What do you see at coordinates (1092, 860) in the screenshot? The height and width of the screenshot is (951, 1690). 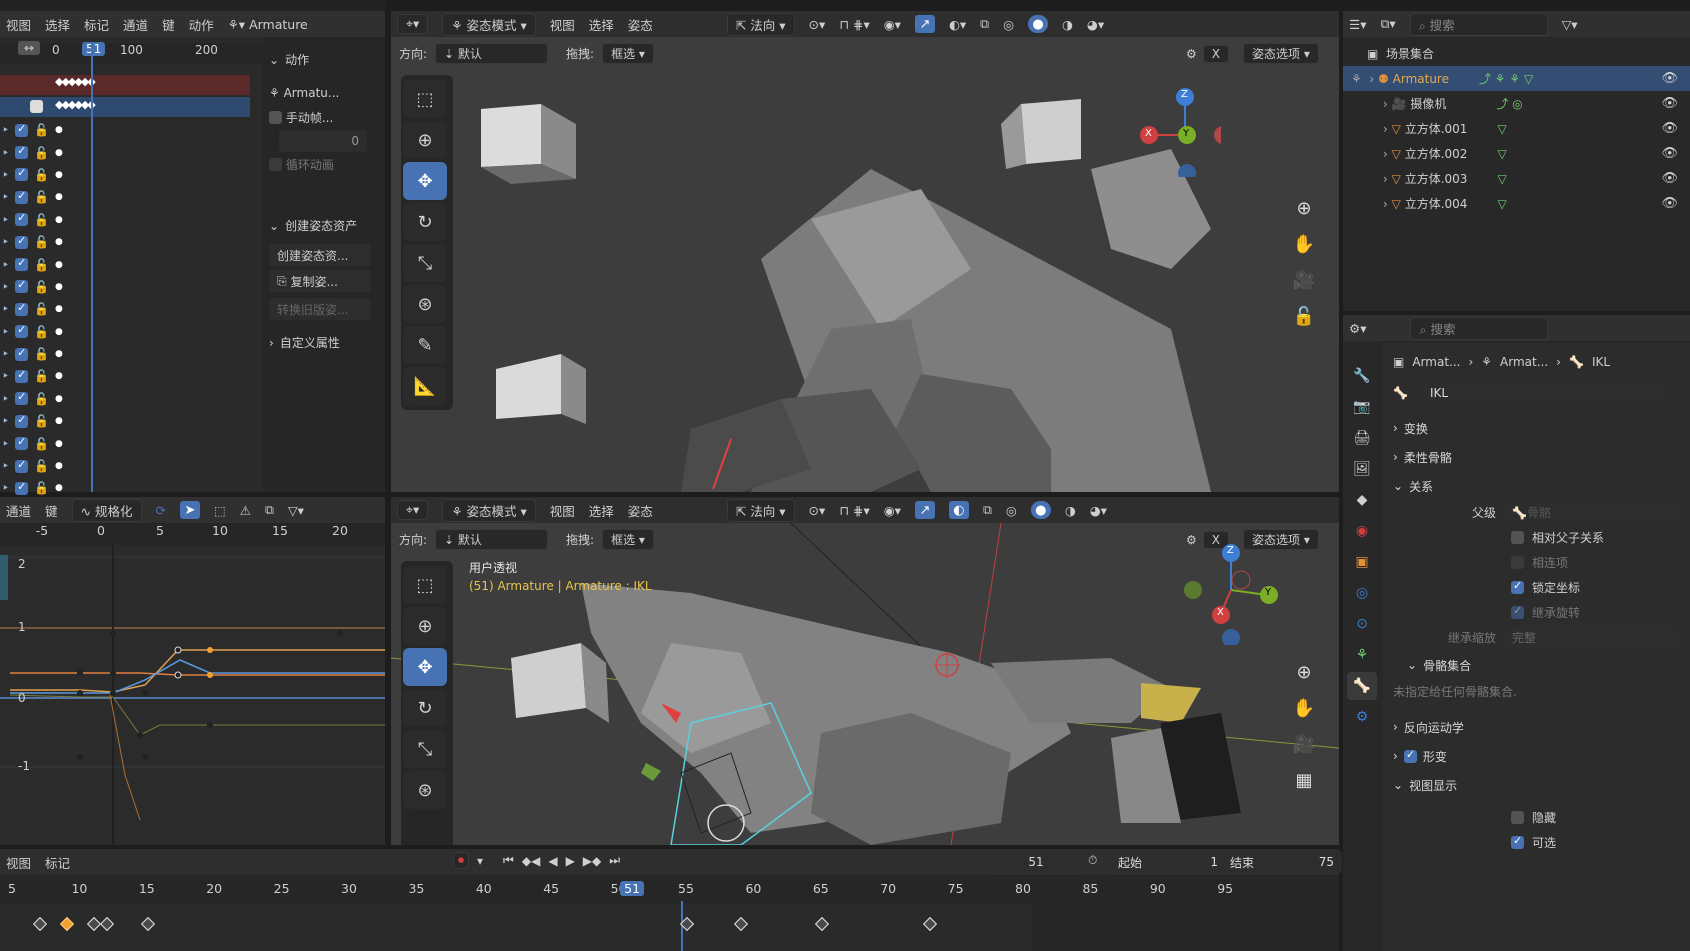 I see `clock-icon: ⏱` at bounding box center [1092, 860].